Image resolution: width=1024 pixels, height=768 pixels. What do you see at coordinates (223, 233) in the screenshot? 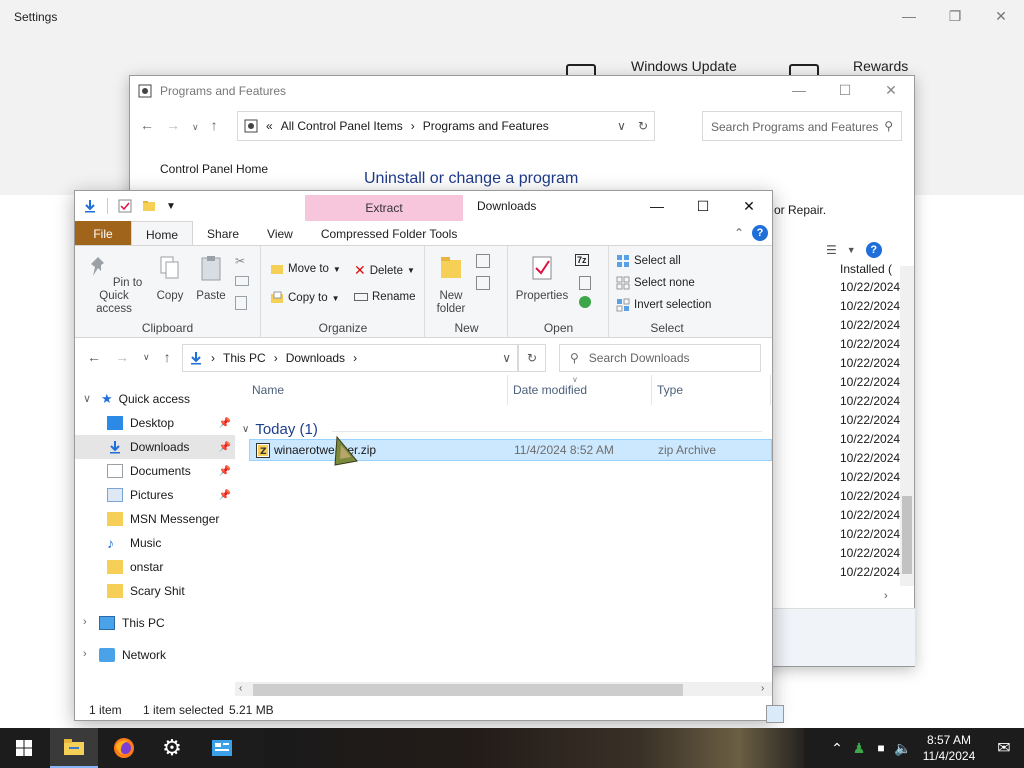
I see `tab-share: Share` at bounding box center [223, 233].